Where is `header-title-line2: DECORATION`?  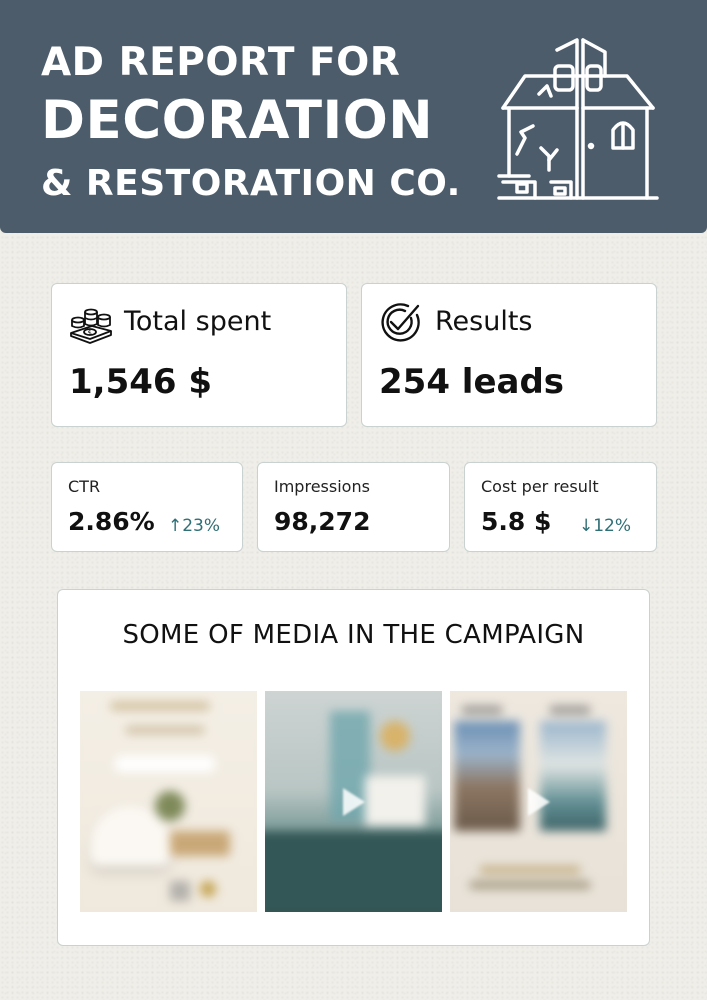
header-title-line2: DECORATION is located at coordinates (237, 120).